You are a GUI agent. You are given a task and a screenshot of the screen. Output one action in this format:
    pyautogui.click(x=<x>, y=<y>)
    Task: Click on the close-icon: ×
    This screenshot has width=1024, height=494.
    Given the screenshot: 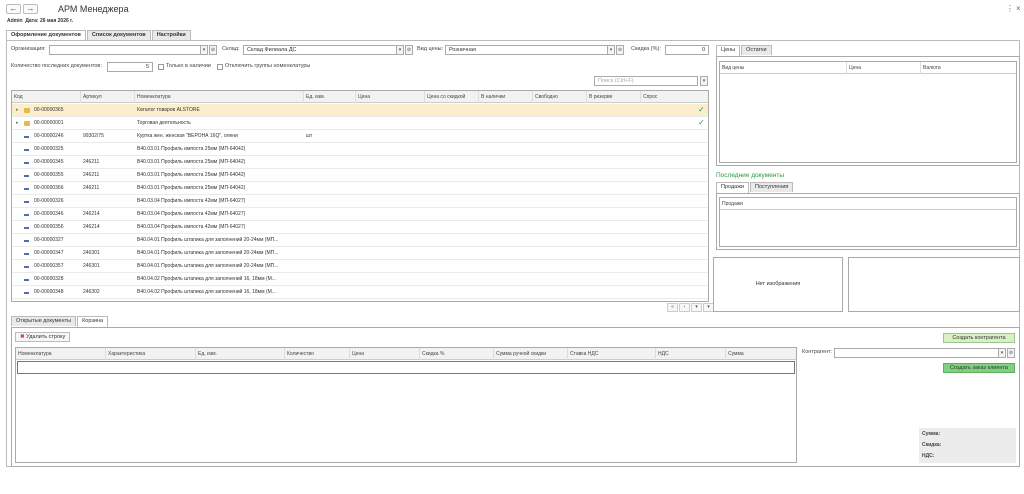 What is the action you would take?
    pyautogui.click(x=1018, y=8)
    